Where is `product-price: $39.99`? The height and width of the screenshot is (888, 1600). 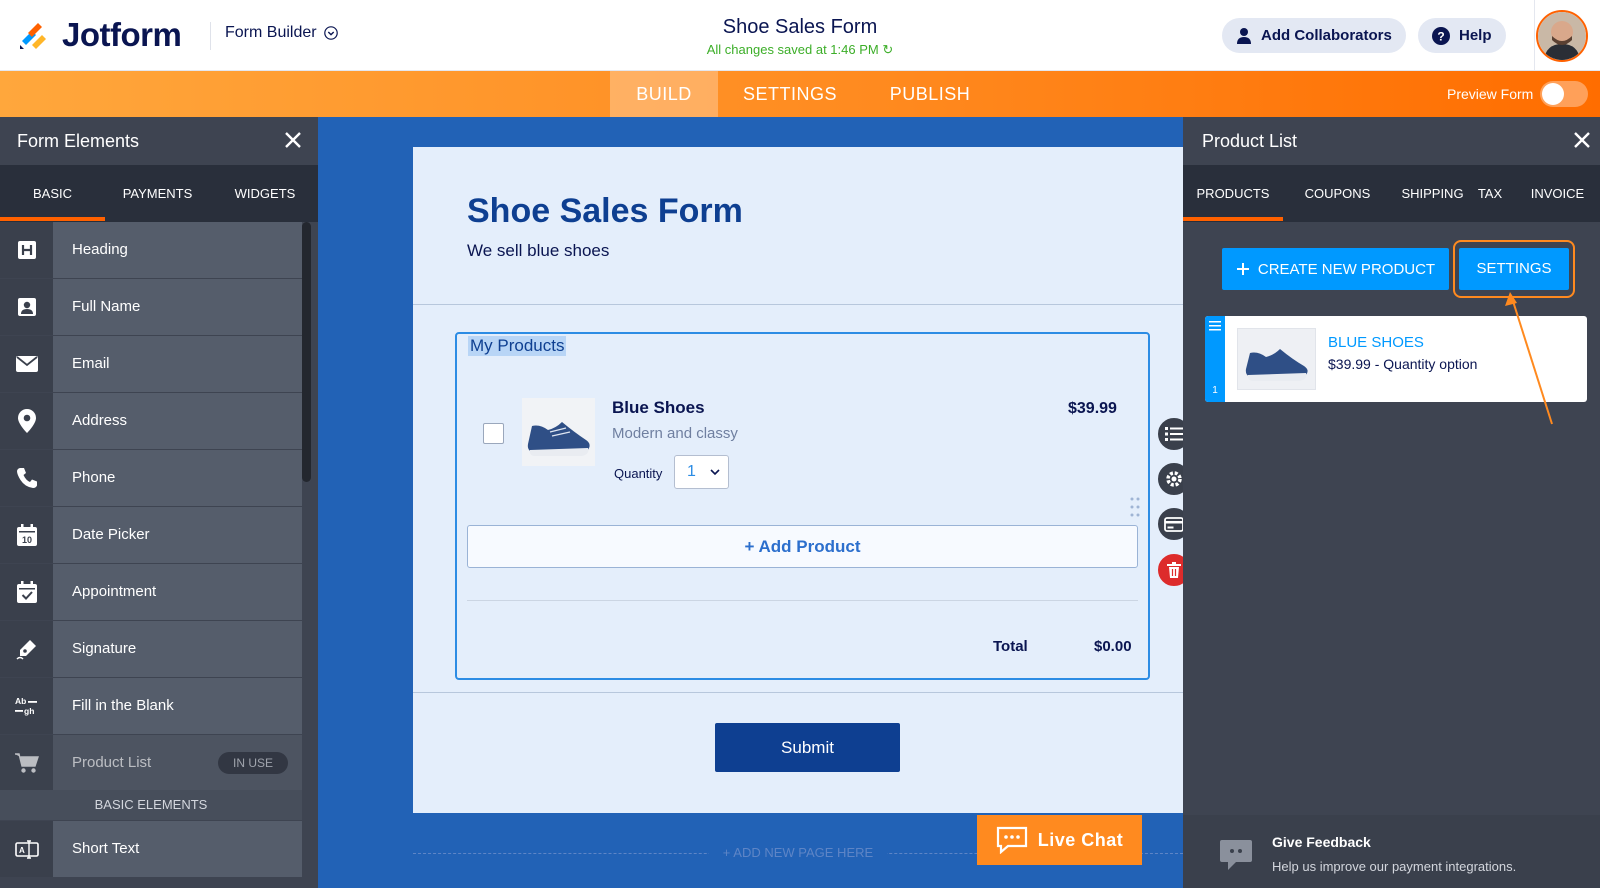
product-price: $39.99 is located at coordinates (1092, 408).